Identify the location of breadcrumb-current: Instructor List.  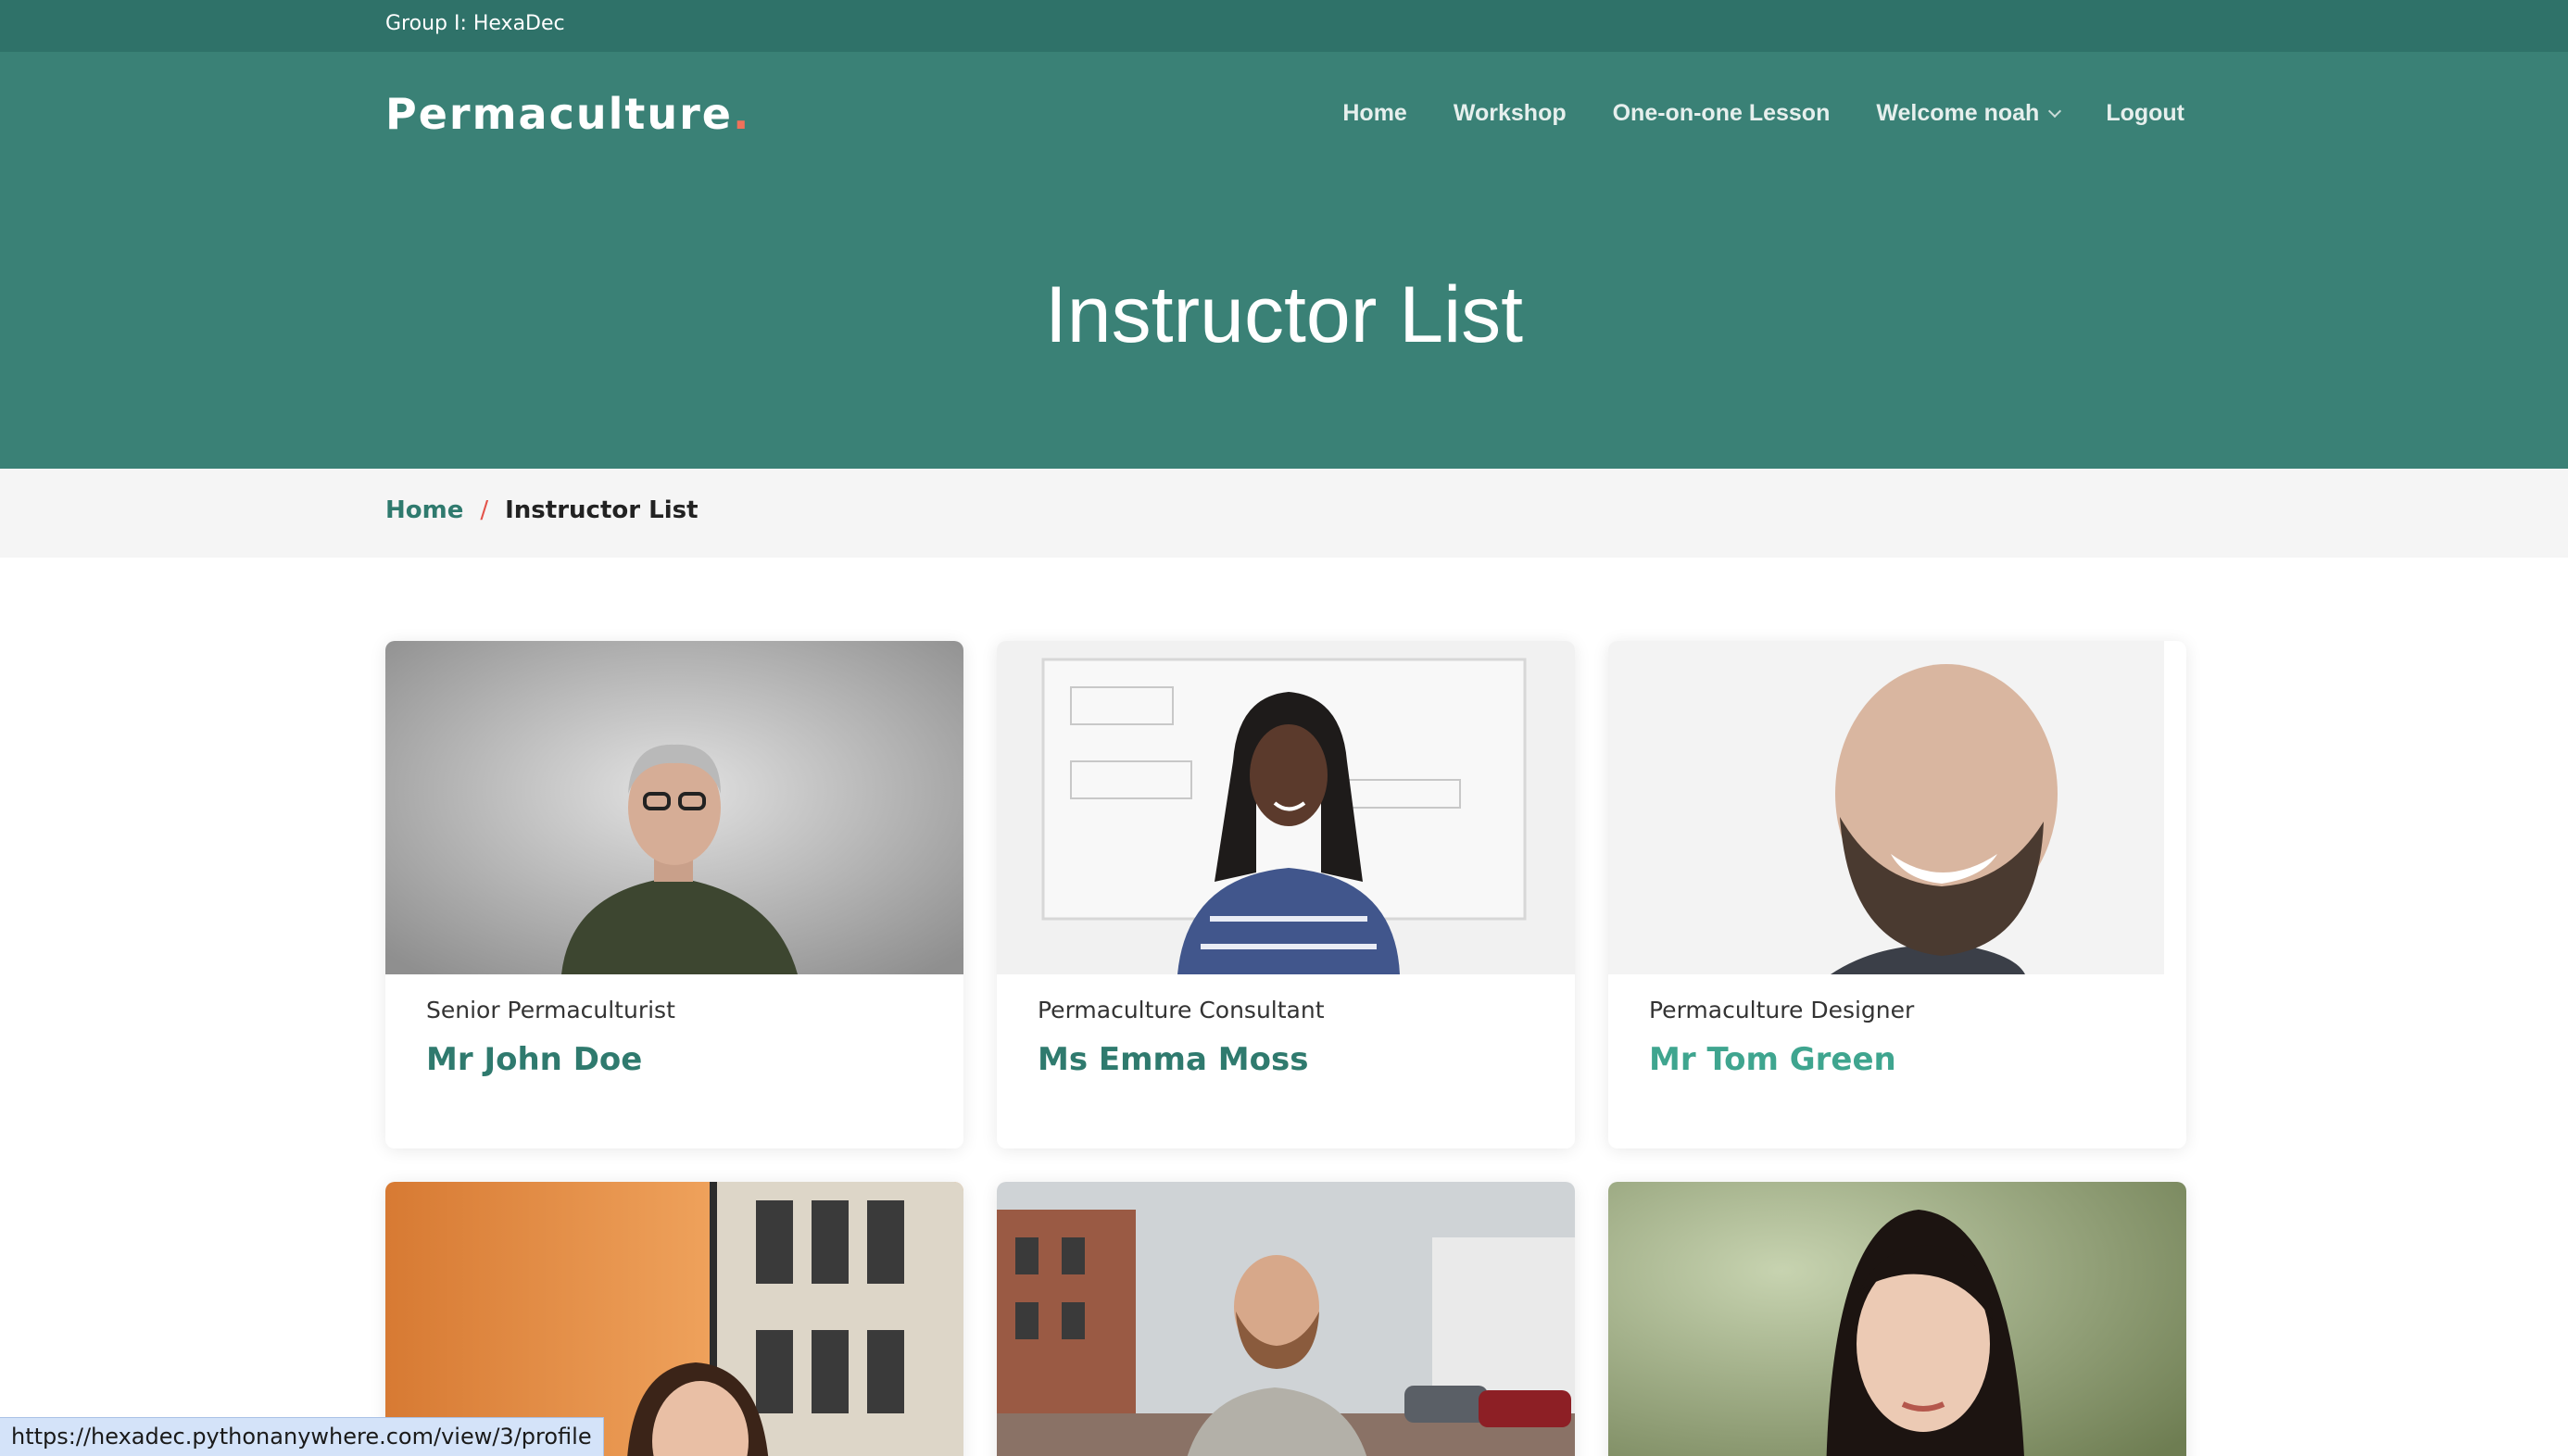
(602, 510).